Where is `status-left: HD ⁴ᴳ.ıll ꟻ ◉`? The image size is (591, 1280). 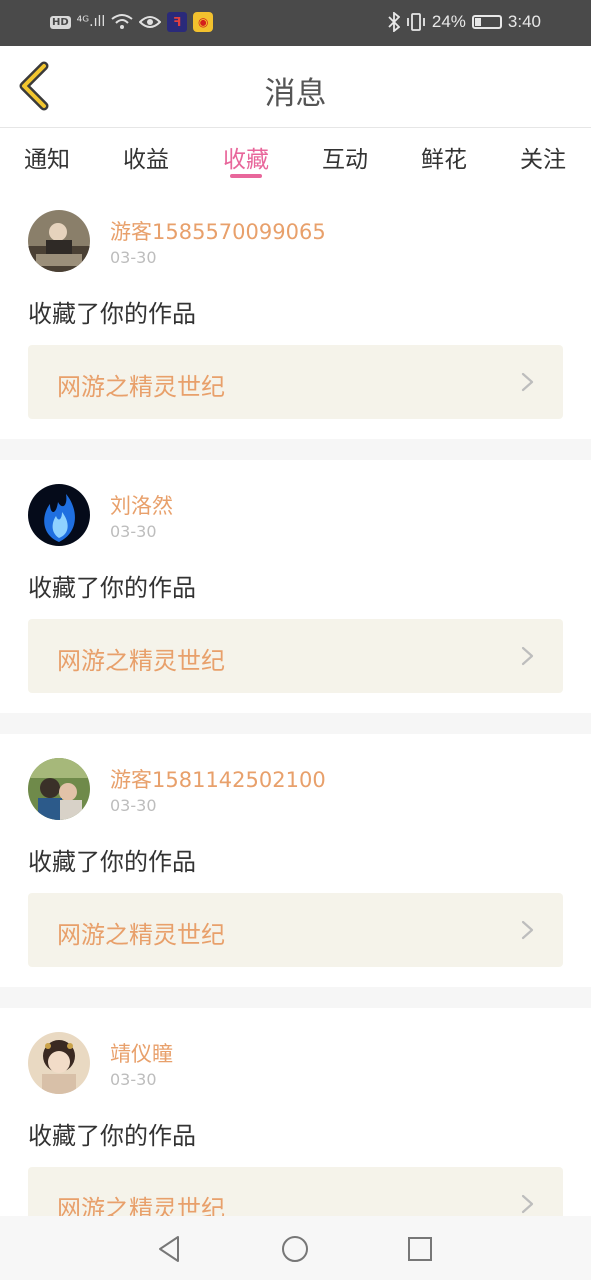
status-left: HD ⁴ᴳ.ıll ꟻ ◉ is located at coordinates (132, 22).